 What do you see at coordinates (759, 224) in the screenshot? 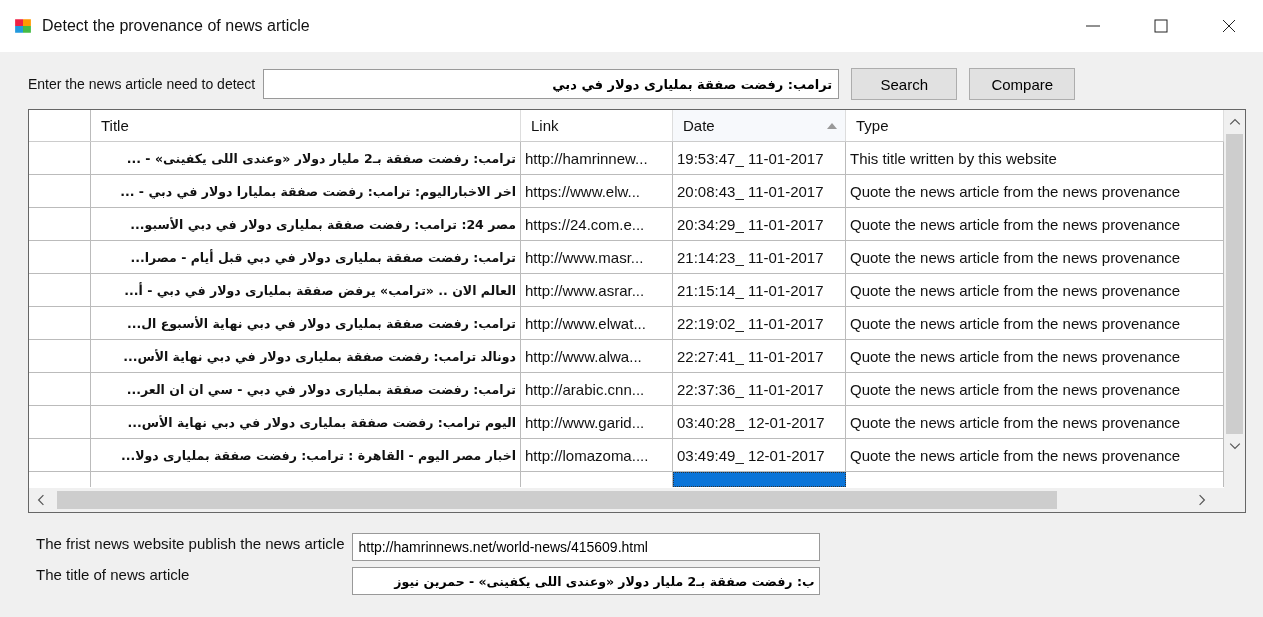
I see `table-cell: 20:34:29_ 11-01-2017` at bounding box center [759, 224].